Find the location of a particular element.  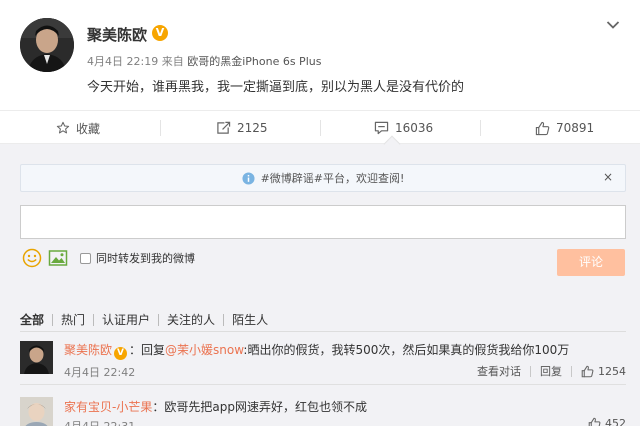

comment-time: 4月4日 22:31 is located at coordinates (99, 422).